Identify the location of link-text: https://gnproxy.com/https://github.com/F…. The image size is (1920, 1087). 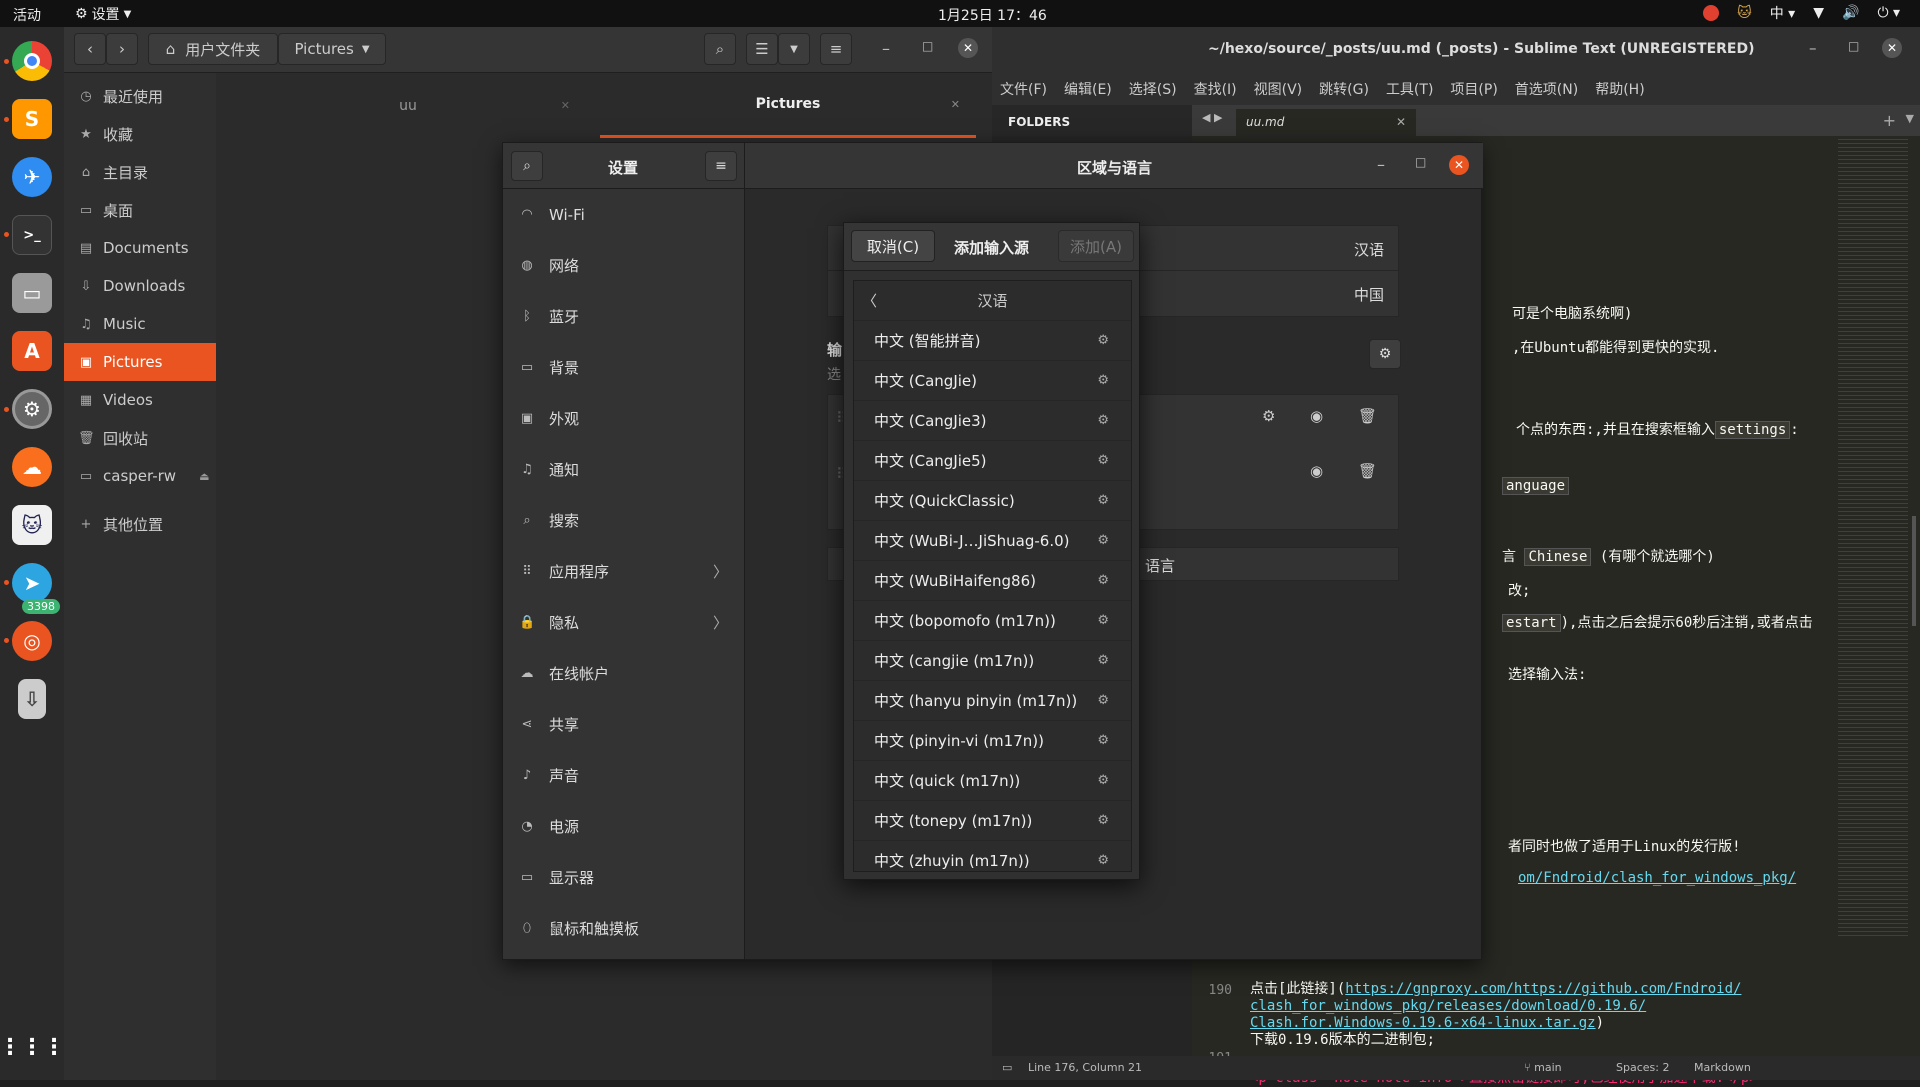
(1543, 989).